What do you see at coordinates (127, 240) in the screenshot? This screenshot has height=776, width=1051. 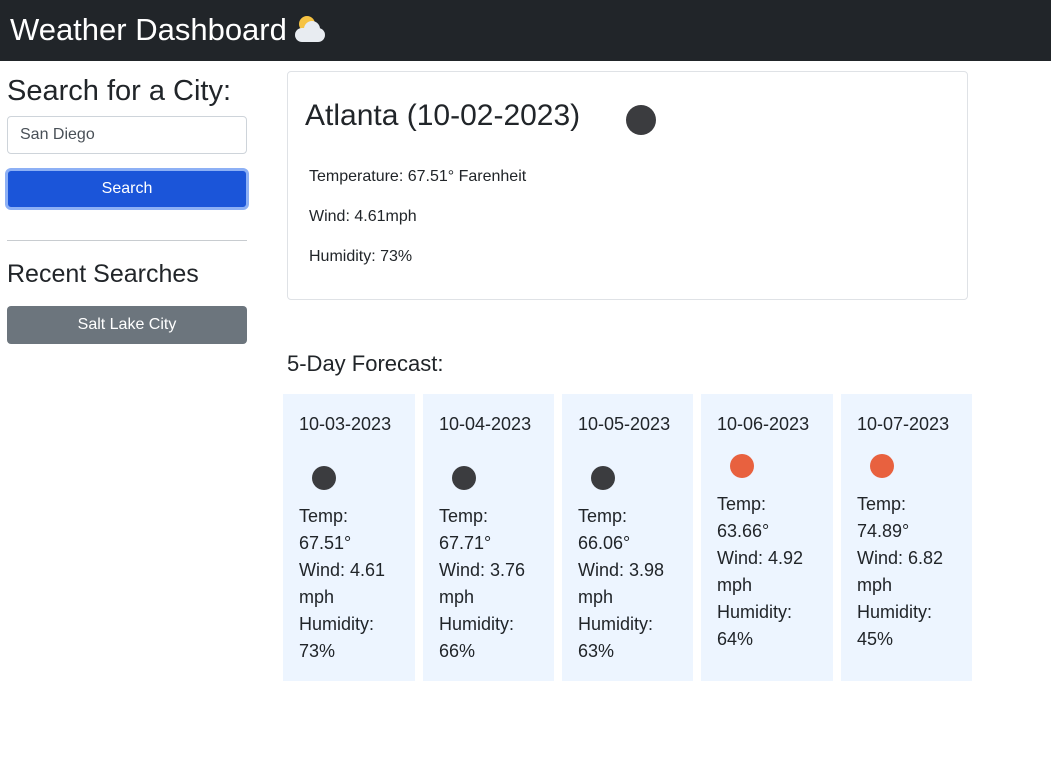 I see `sidebar-divider` at bounding box center [127, 240].